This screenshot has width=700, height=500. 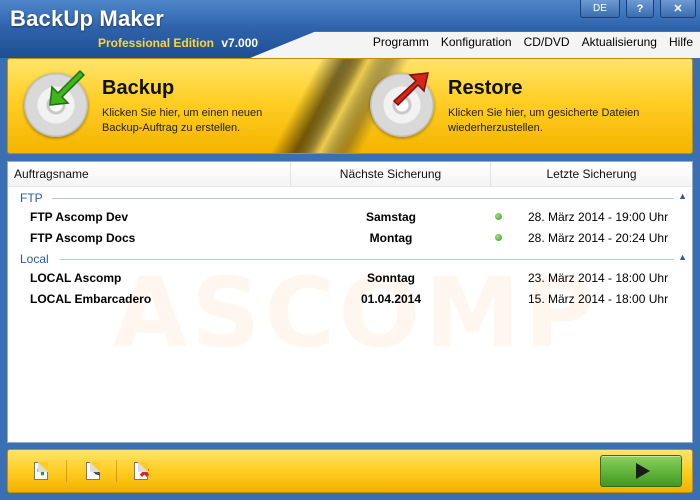 What do you see at coordinates (350, 471) in the screenshot?
I see `bottom-toolbar: ✚ ✎ ✖` at bounding box center [350, 471].